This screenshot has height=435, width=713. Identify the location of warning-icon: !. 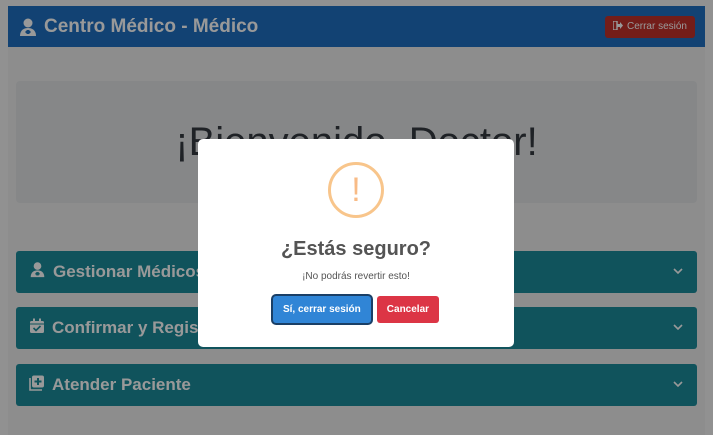
(356, 190).